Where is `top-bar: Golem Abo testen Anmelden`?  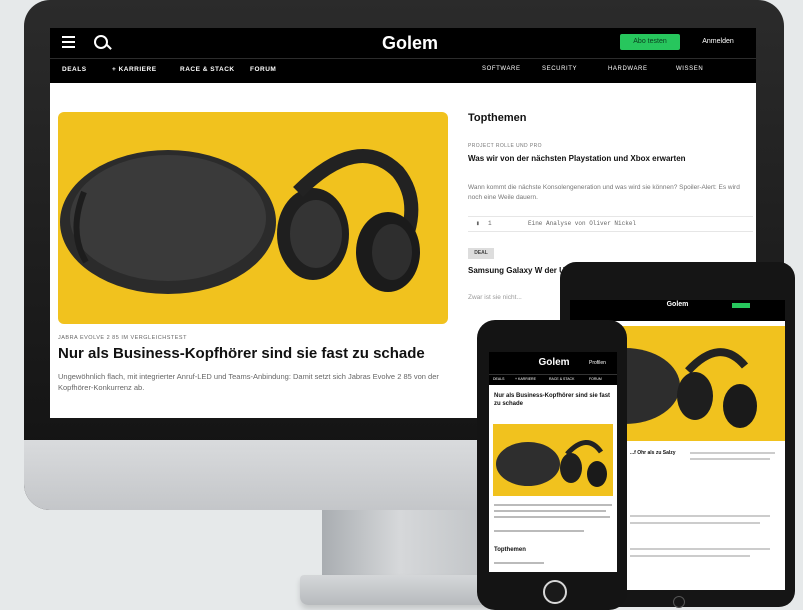 top-bar: Golem Abo testen Anmelden is located at coordinates (403, 43).